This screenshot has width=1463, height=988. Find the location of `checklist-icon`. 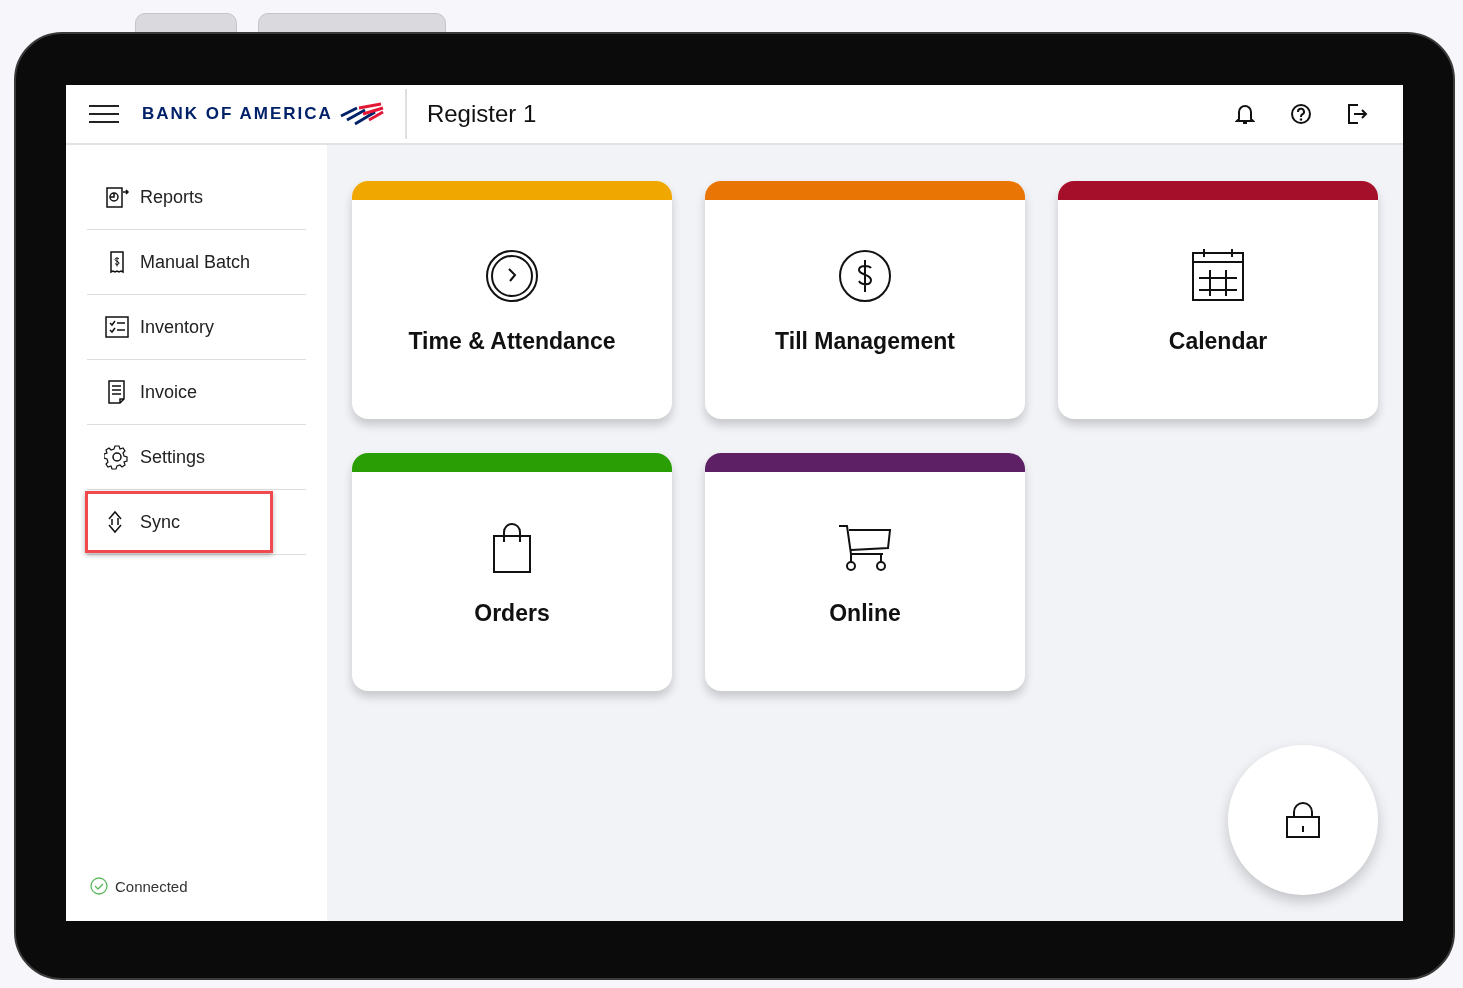

checklist-icon is located at coordinates (117, 327).